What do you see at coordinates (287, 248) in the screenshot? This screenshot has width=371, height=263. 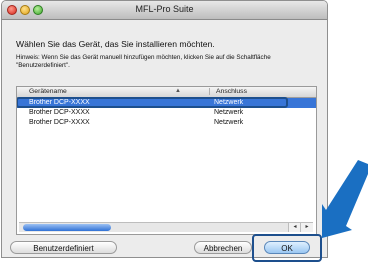 I see `ok-highlight-frame` at bounding box center [287, 248].